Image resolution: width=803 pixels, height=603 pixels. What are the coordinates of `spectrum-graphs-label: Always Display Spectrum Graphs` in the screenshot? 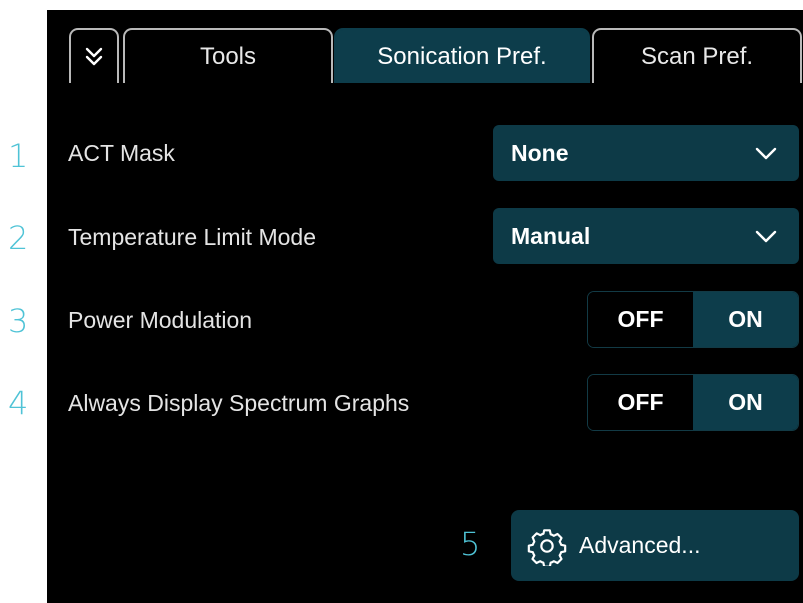 It's located at (239, 403).